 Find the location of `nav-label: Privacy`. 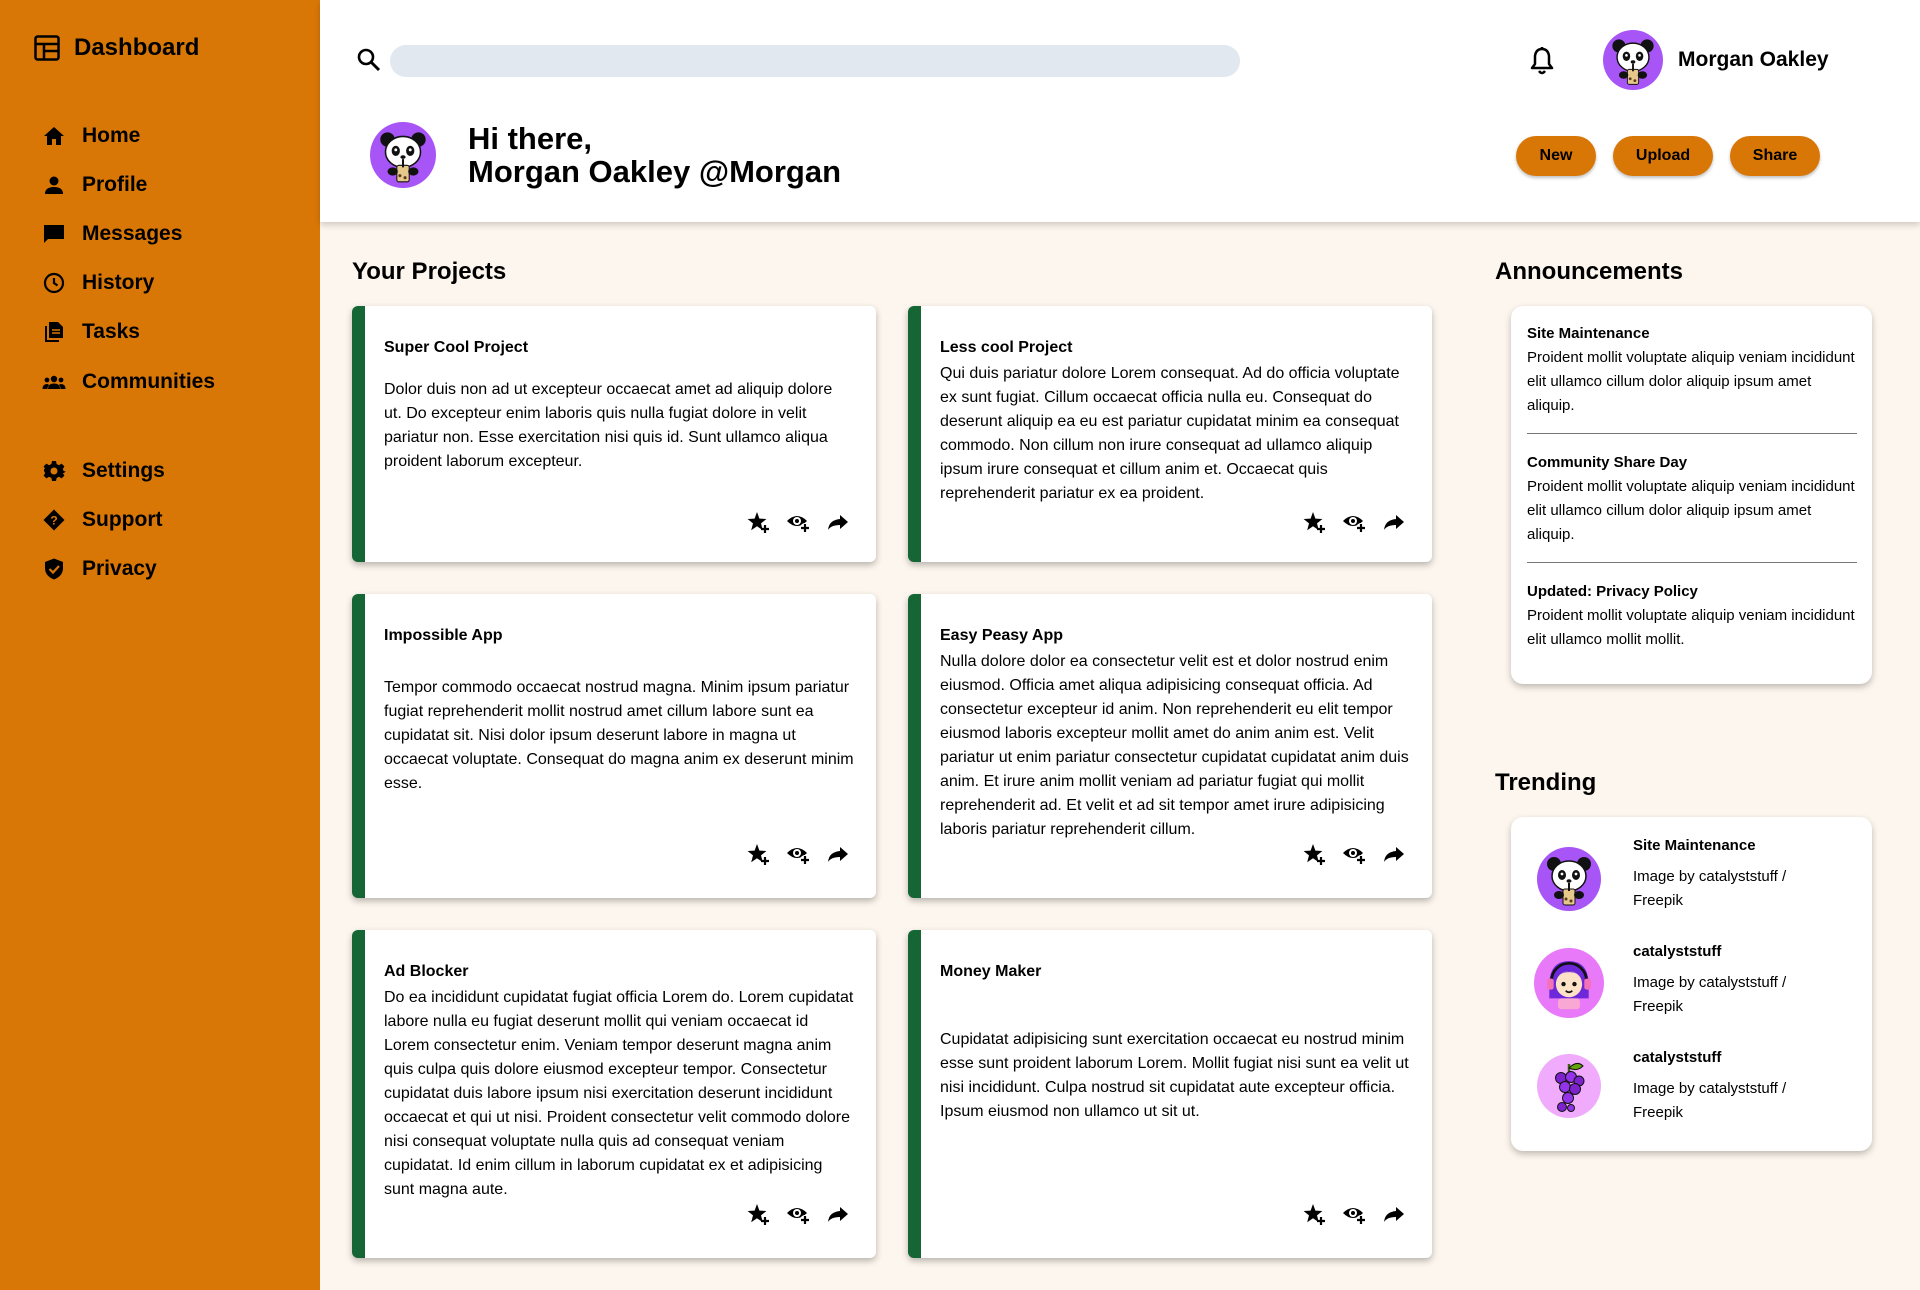

nav-label: Privacy is located at coordinates (119, 568).